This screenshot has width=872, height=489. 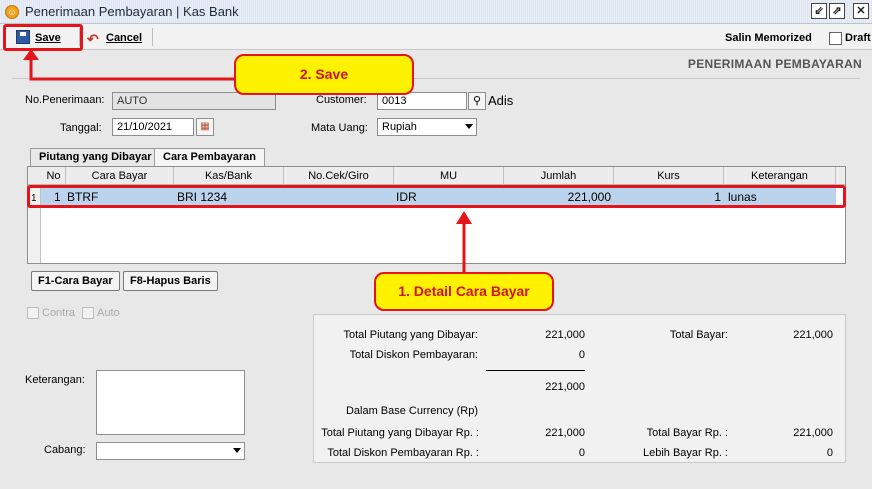 What do you see at coordinates (31, 54) in the screenshot?
I see `save-arrow-head` at bounding box center [31, 54].